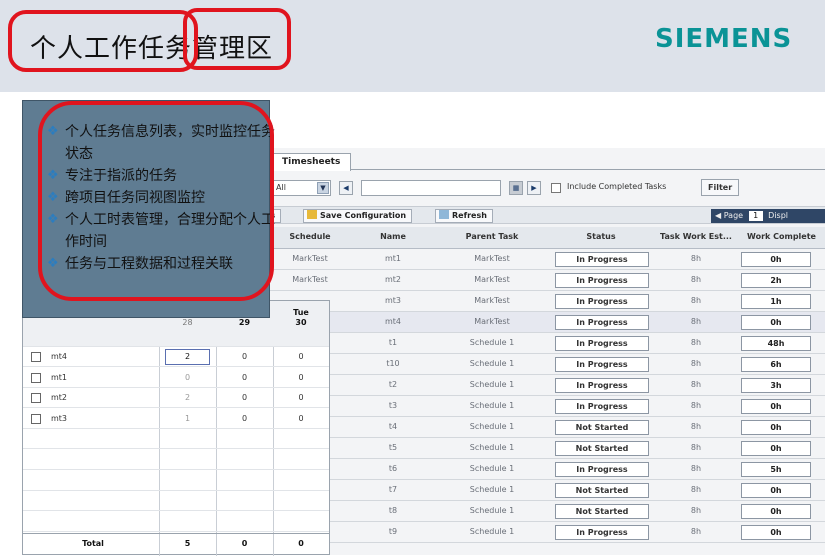 The image size is (825, 556). I want to click on name-cell: t6, so click(393, 468).